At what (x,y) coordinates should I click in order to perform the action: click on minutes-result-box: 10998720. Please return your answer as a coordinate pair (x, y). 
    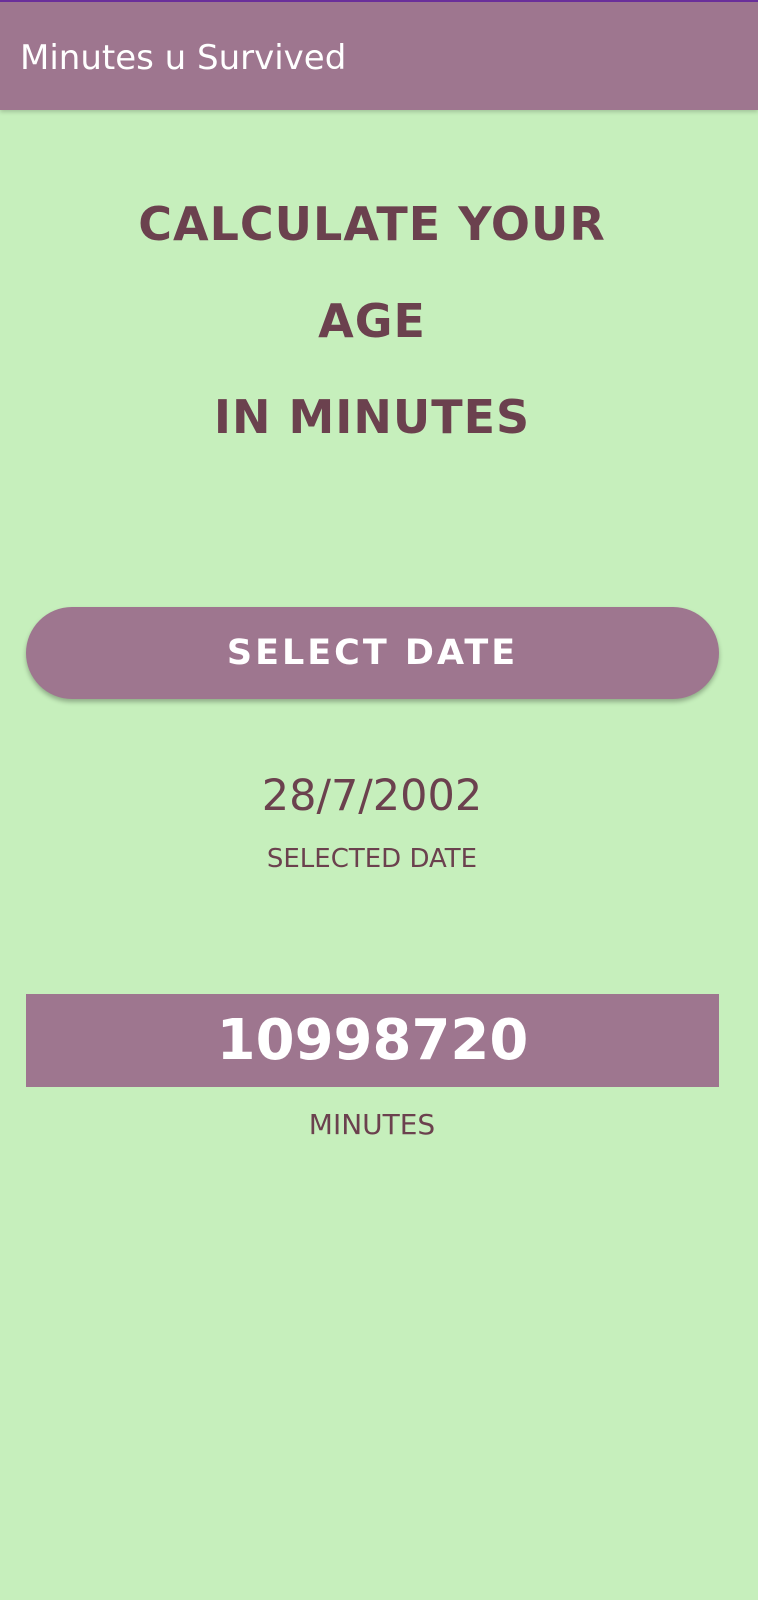
    Looking at the image, I should click on (372, 1040).